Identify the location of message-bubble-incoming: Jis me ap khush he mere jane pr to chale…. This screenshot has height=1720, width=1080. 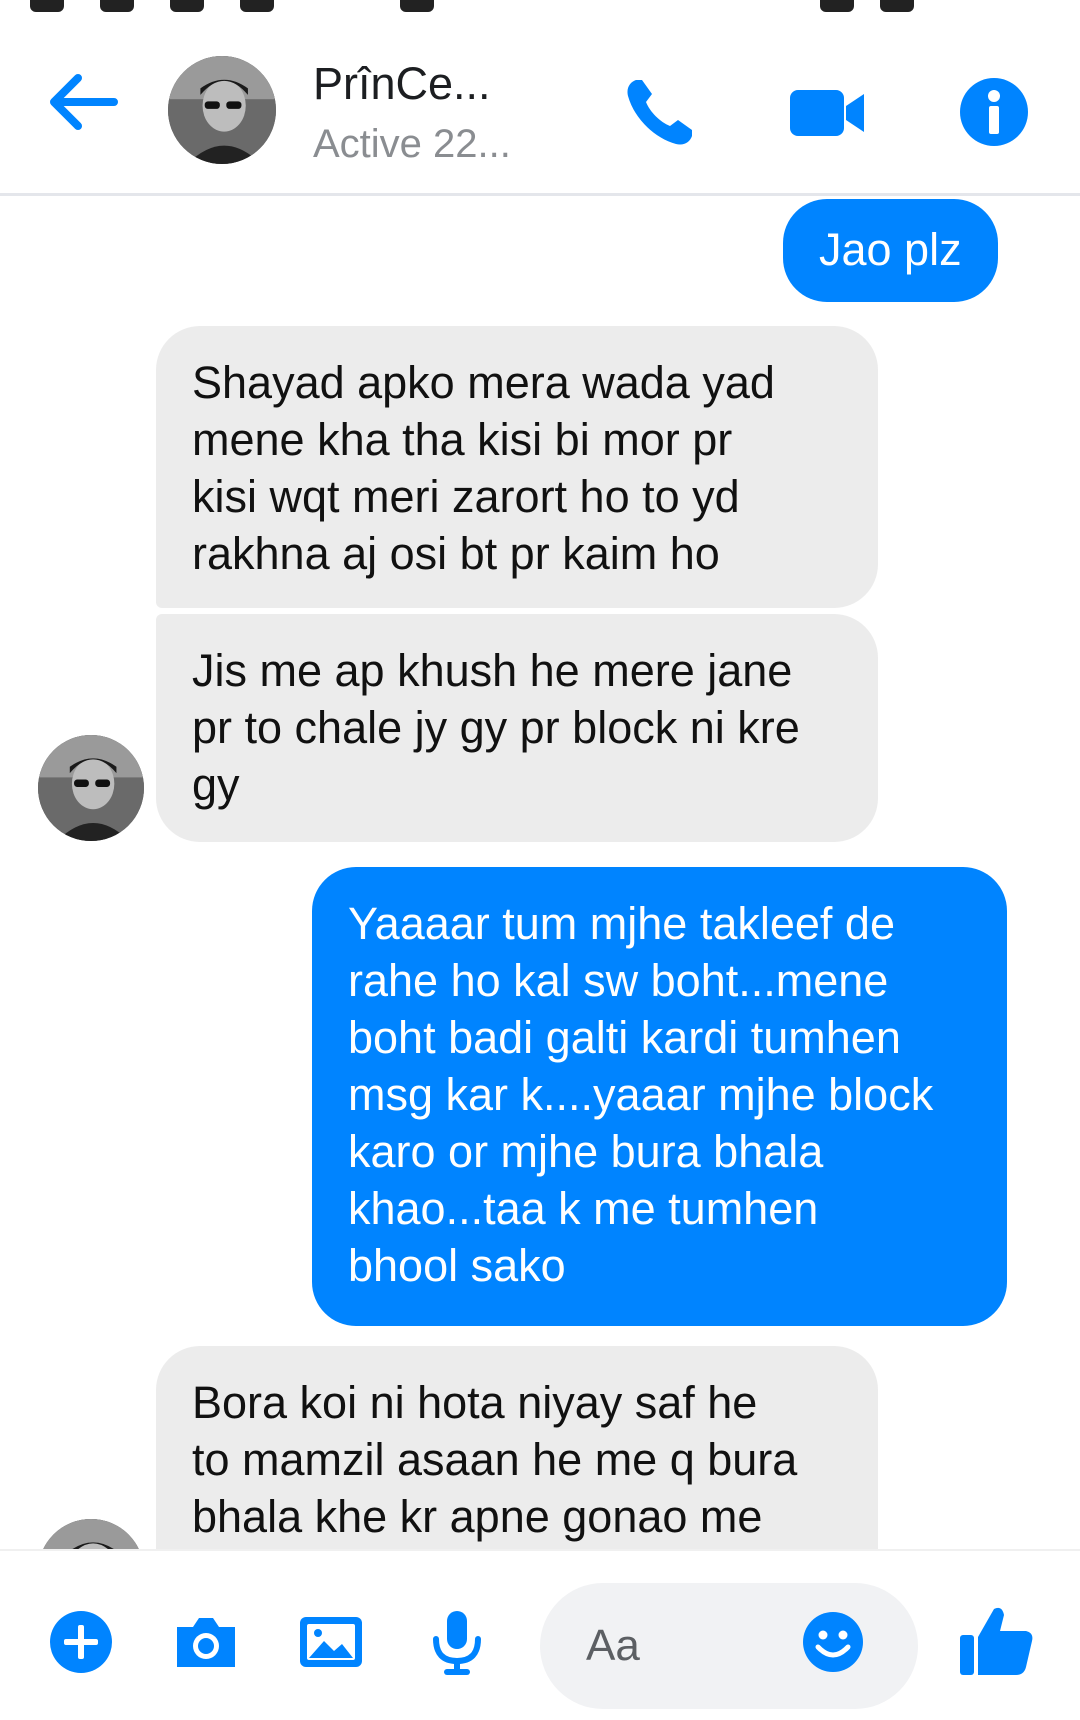
(517, 728).